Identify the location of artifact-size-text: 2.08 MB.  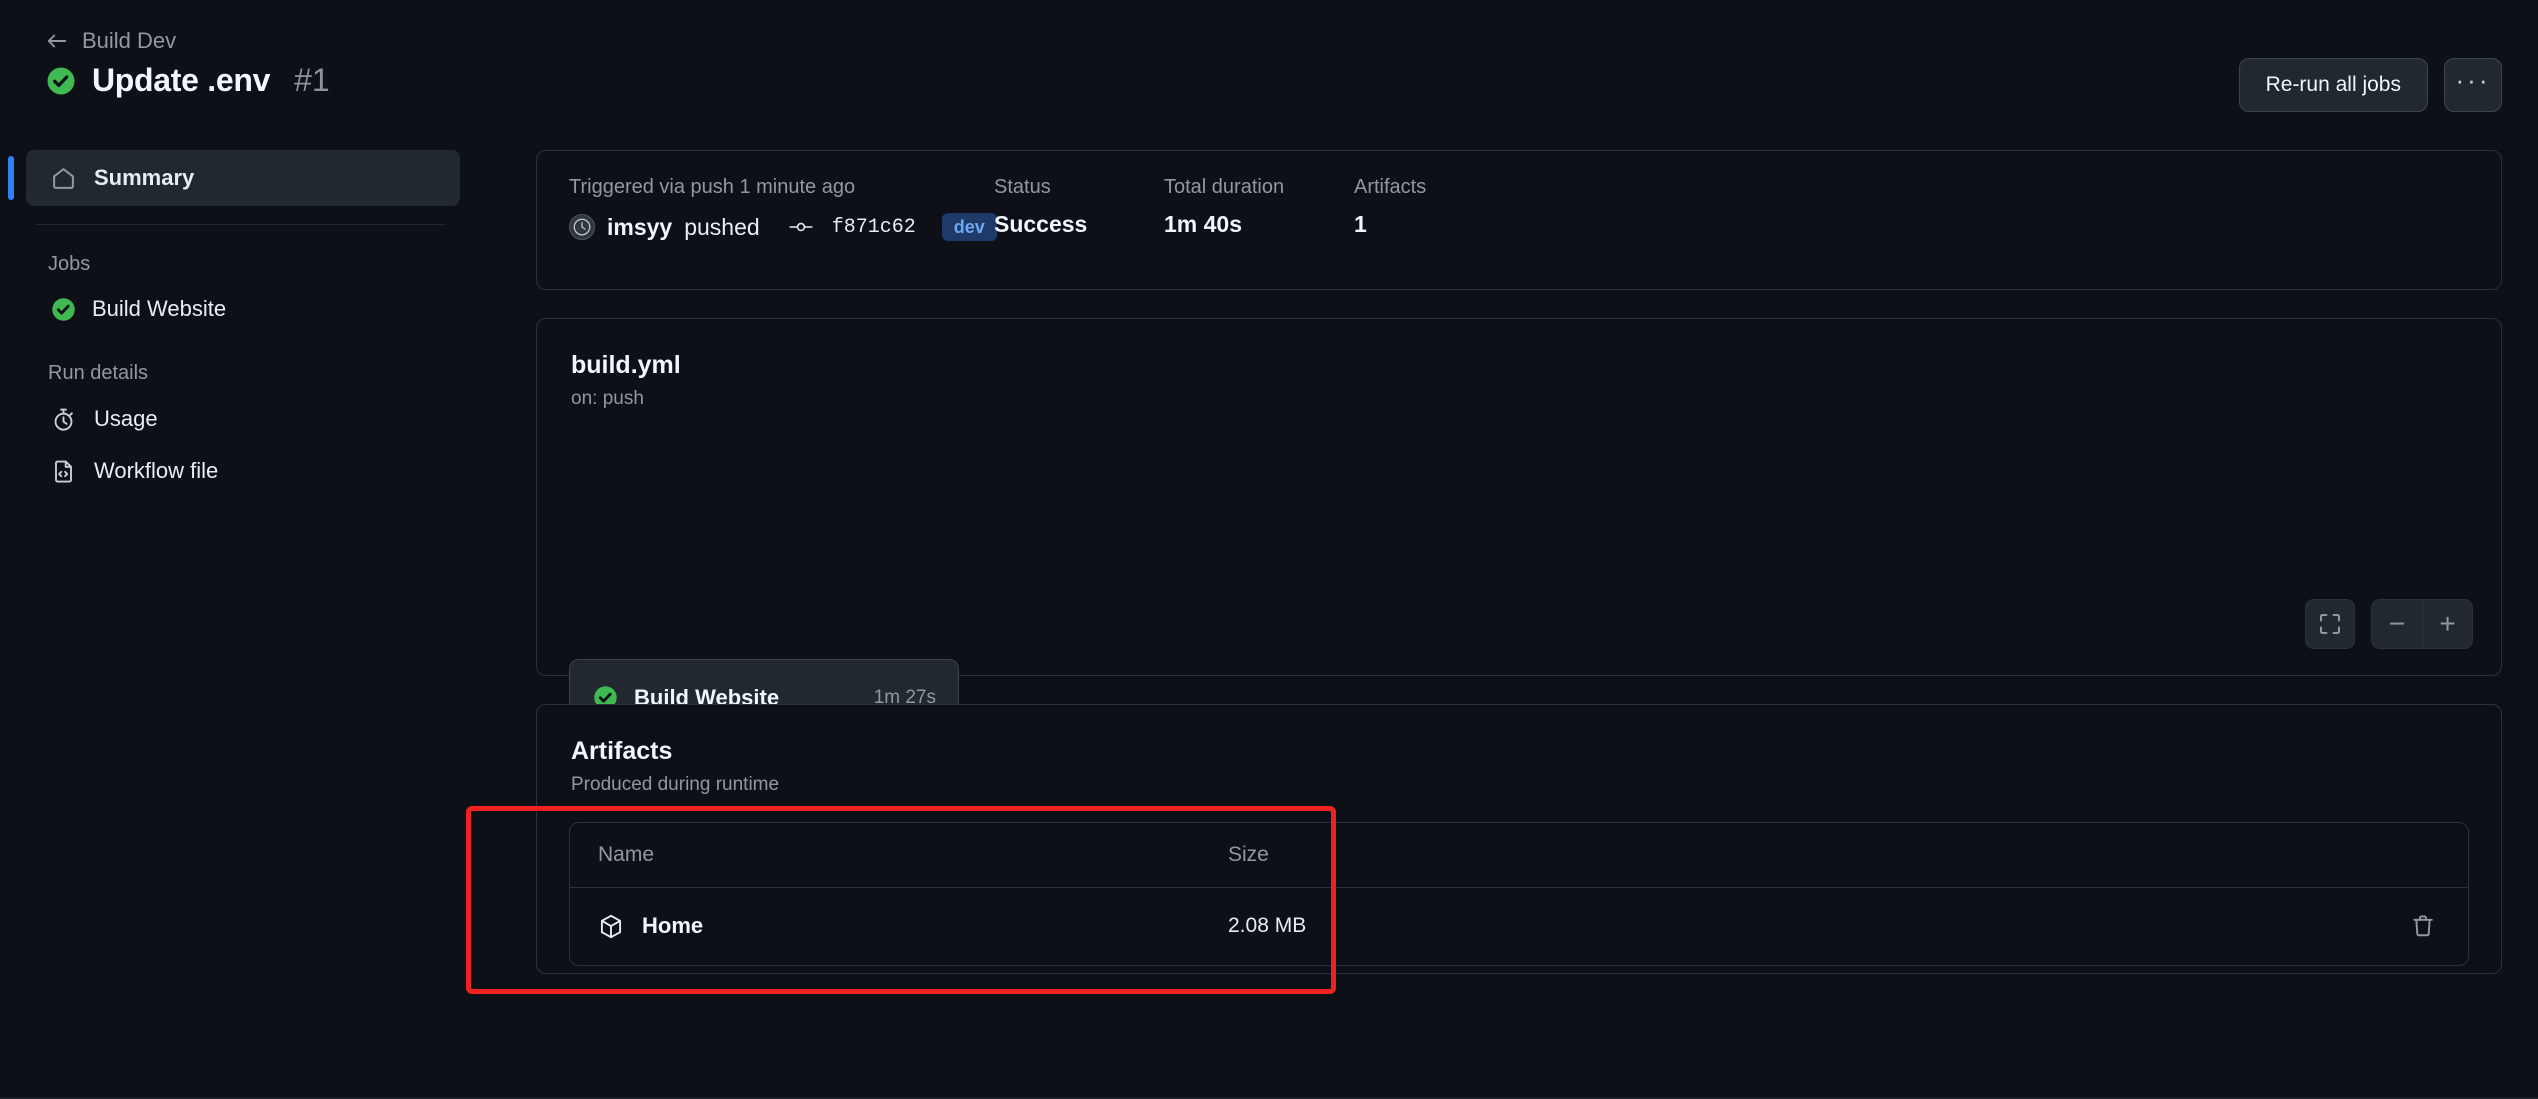
(1267, 925).